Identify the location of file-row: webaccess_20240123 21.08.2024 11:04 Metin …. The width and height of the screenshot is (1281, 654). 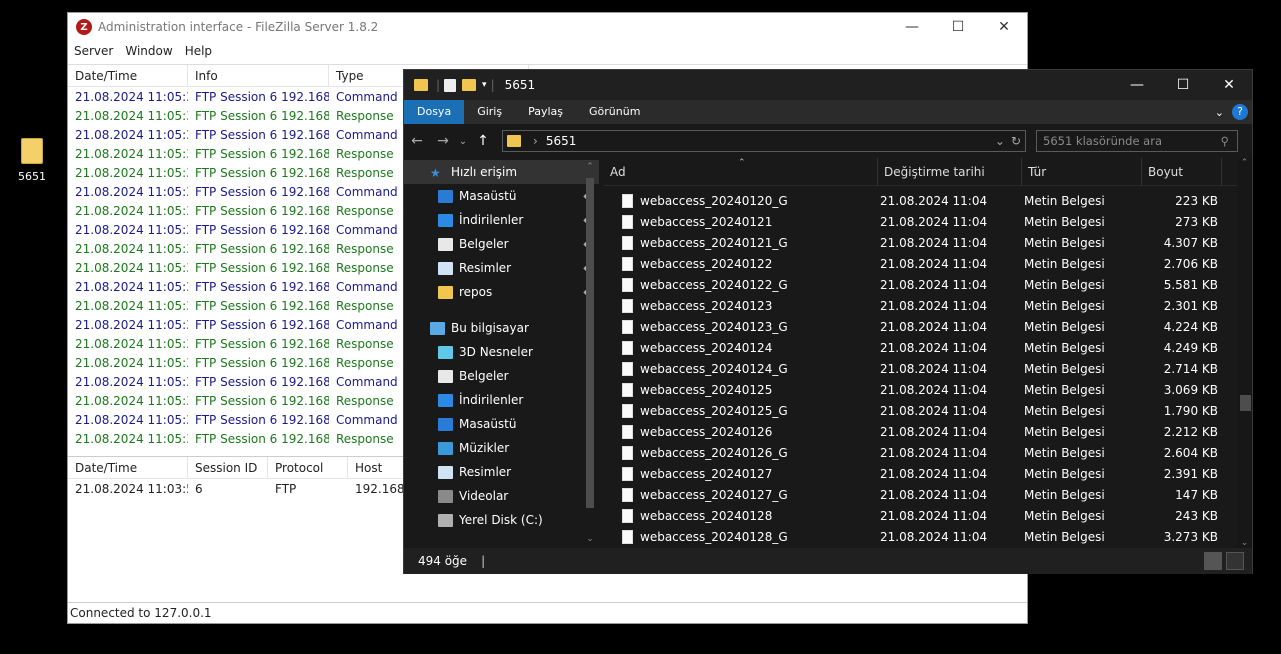
(928, 305).